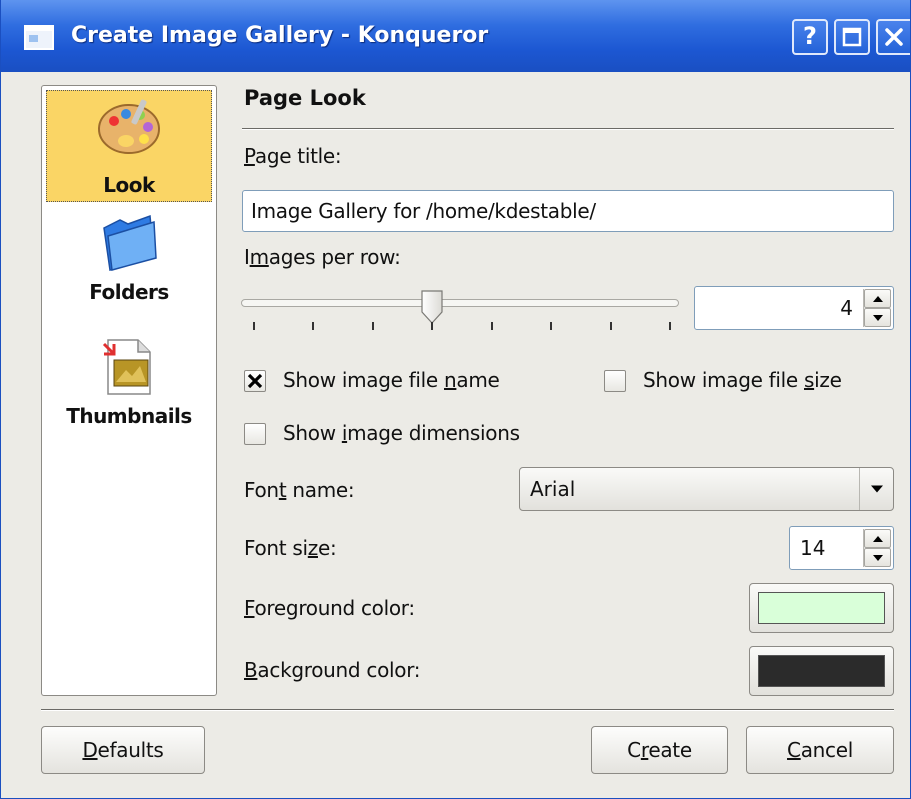 This screenshot has width=911, height=799. Describe the element at coordinates (706, 489) in the screenshot. I see `font-name-combobox: Arial` at that location.